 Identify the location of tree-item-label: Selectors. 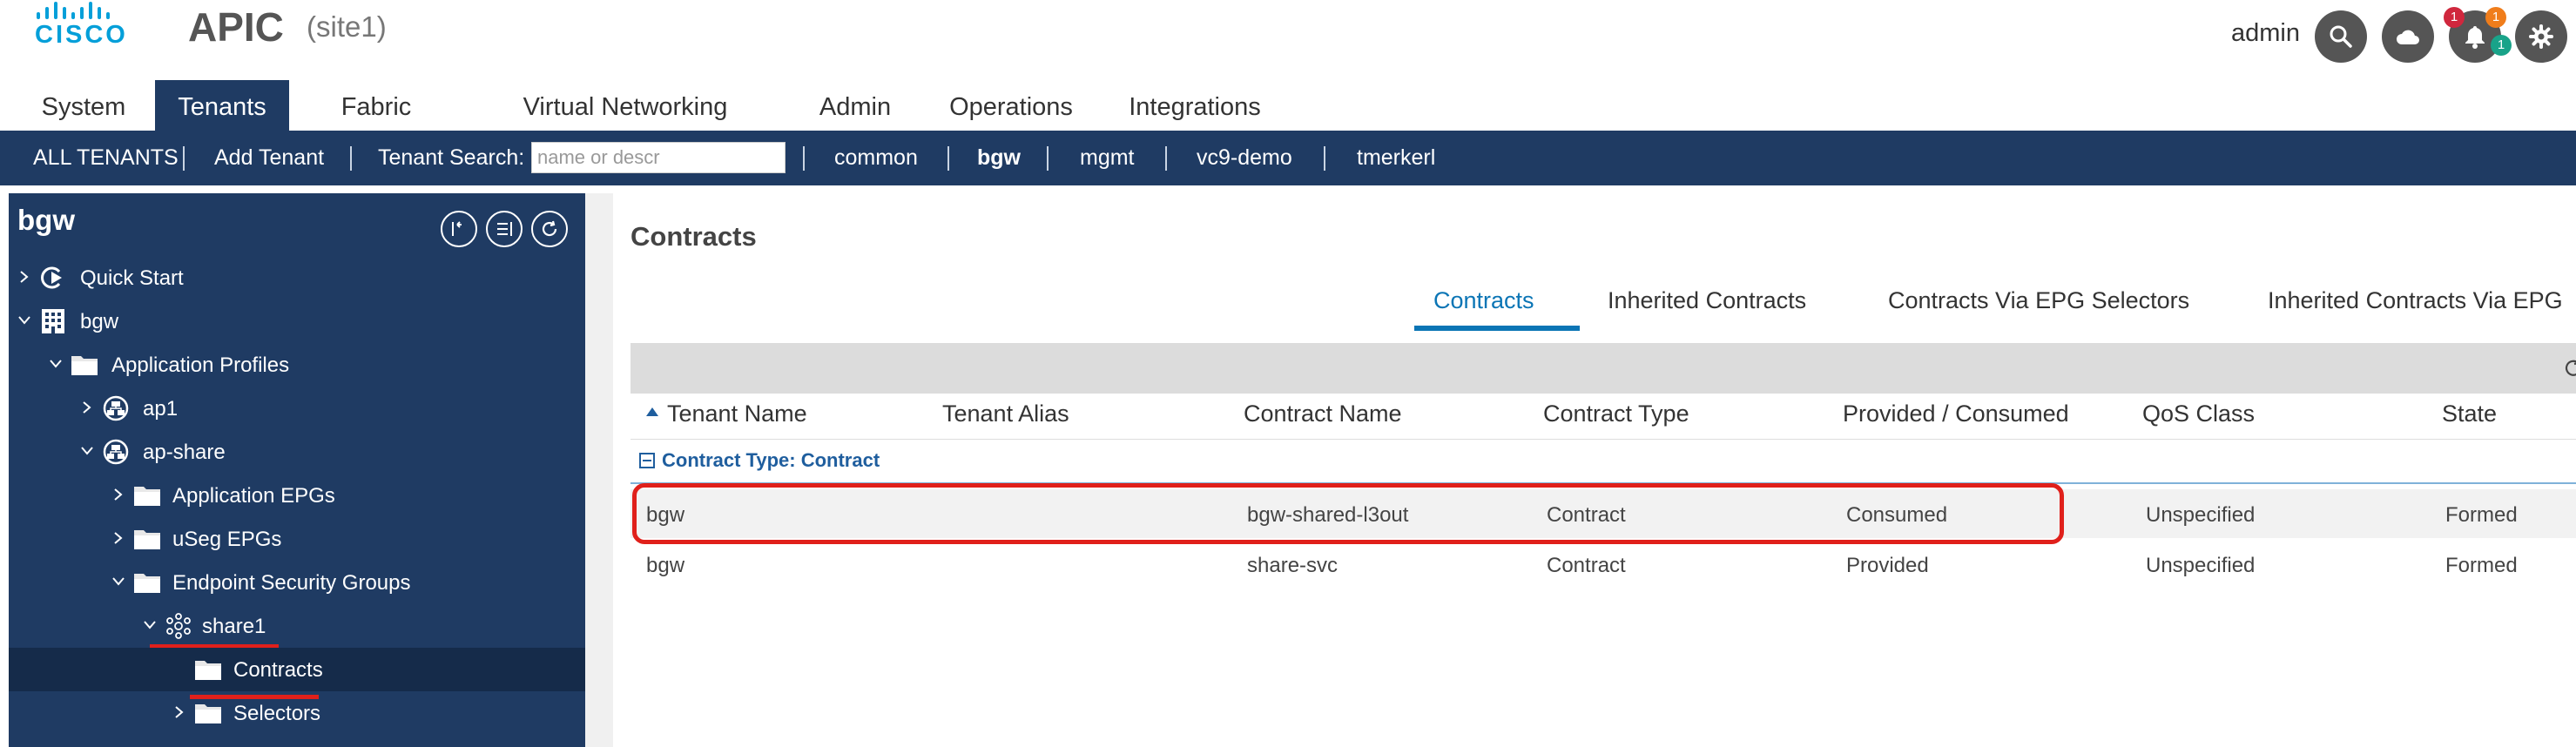
(277, 713).